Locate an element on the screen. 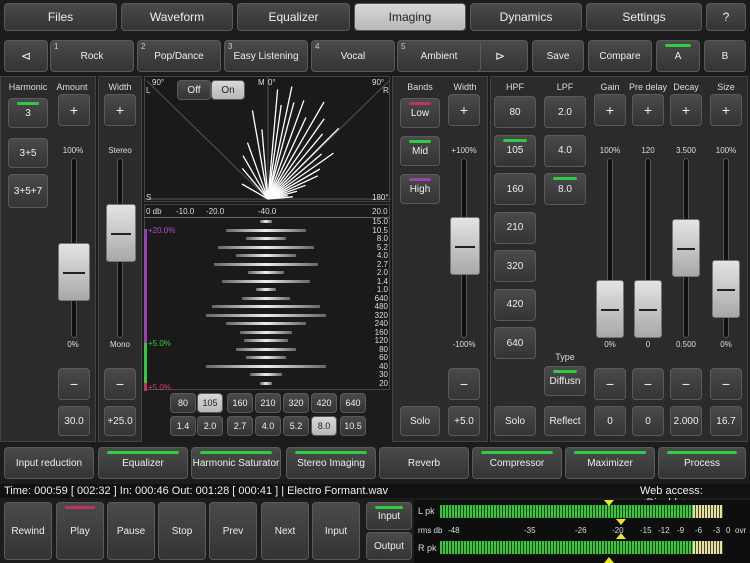  type-diffusn-button: Diffusn is located at coordinates (565, 381).